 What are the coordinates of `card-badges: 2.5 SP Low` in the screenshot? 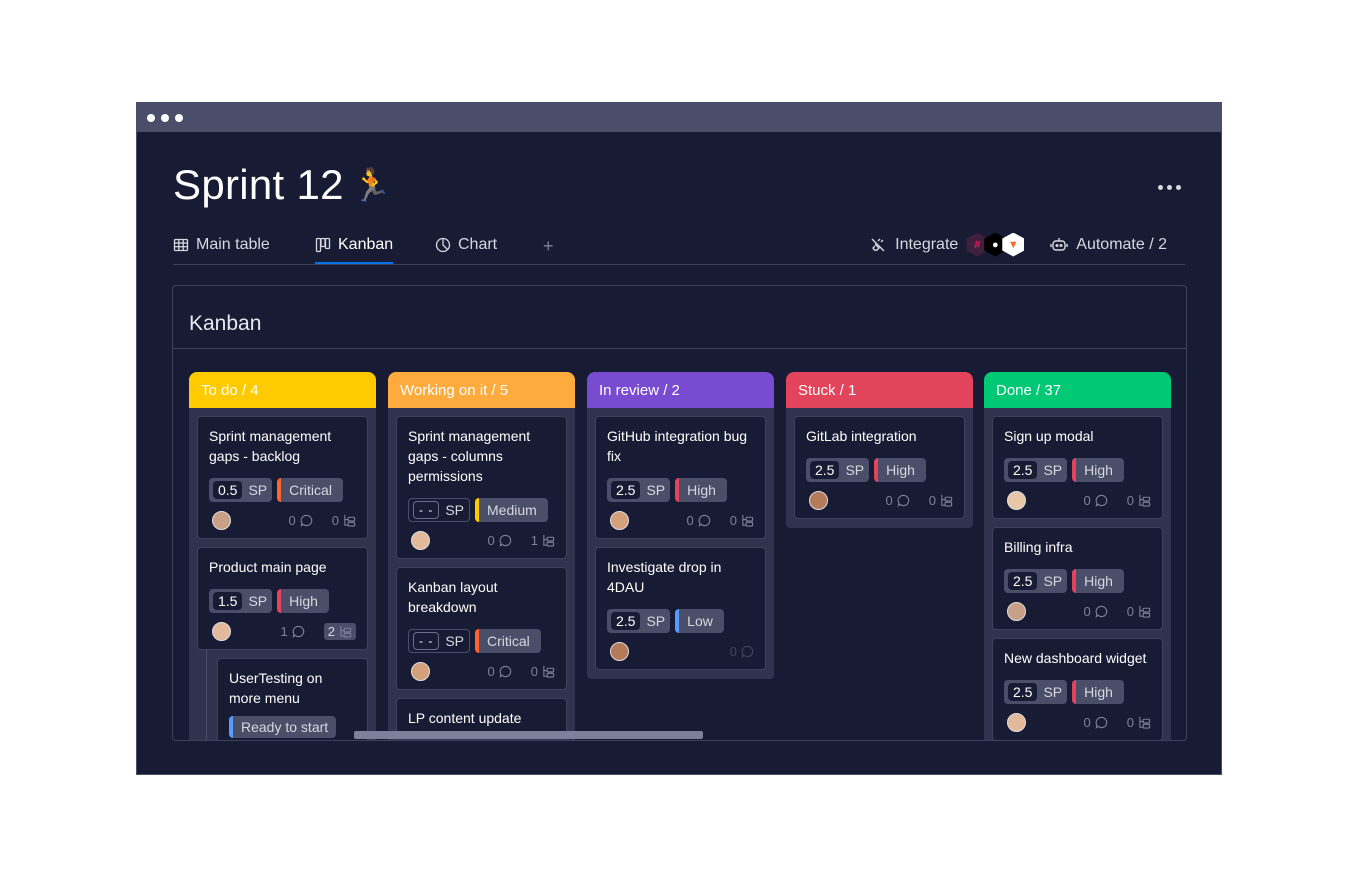 It's located at (680, 621).